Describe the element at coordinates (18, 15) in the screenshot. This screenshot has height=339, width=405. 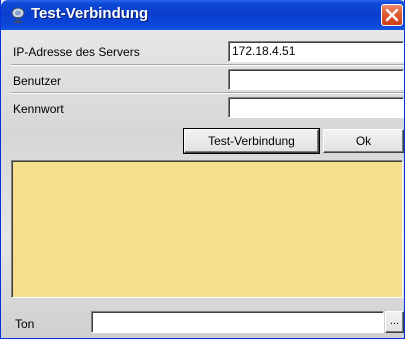
I see `satellite-dish-icon` at that location.